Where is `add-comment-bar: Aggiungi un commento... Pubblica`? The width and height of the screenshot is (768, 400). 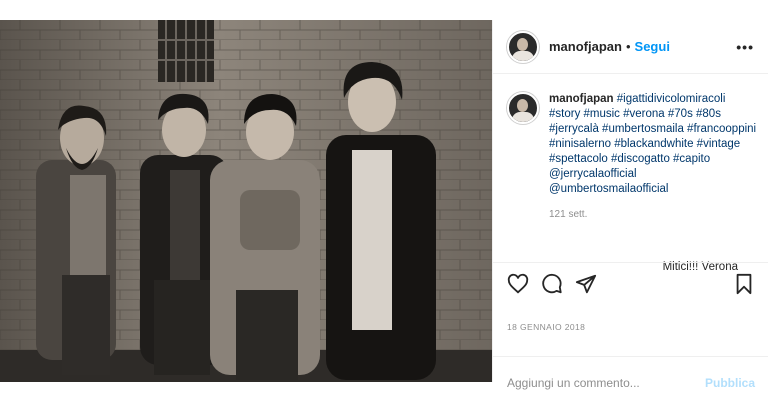 add-comment-bar: Aggiungi un commento... Pubblica is located at coordinates (630, 376).